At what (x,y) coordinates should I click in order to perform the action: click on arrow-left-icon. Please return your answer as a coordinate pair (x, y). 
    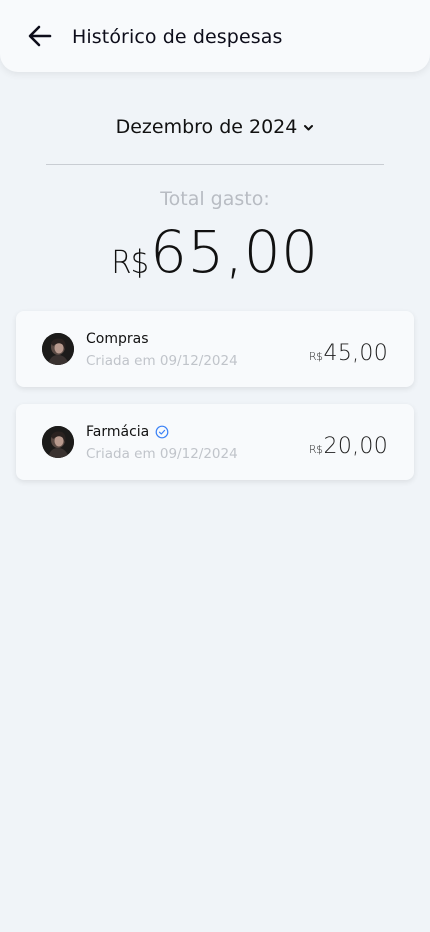
    Looking at the image, I should click on (40, 36).